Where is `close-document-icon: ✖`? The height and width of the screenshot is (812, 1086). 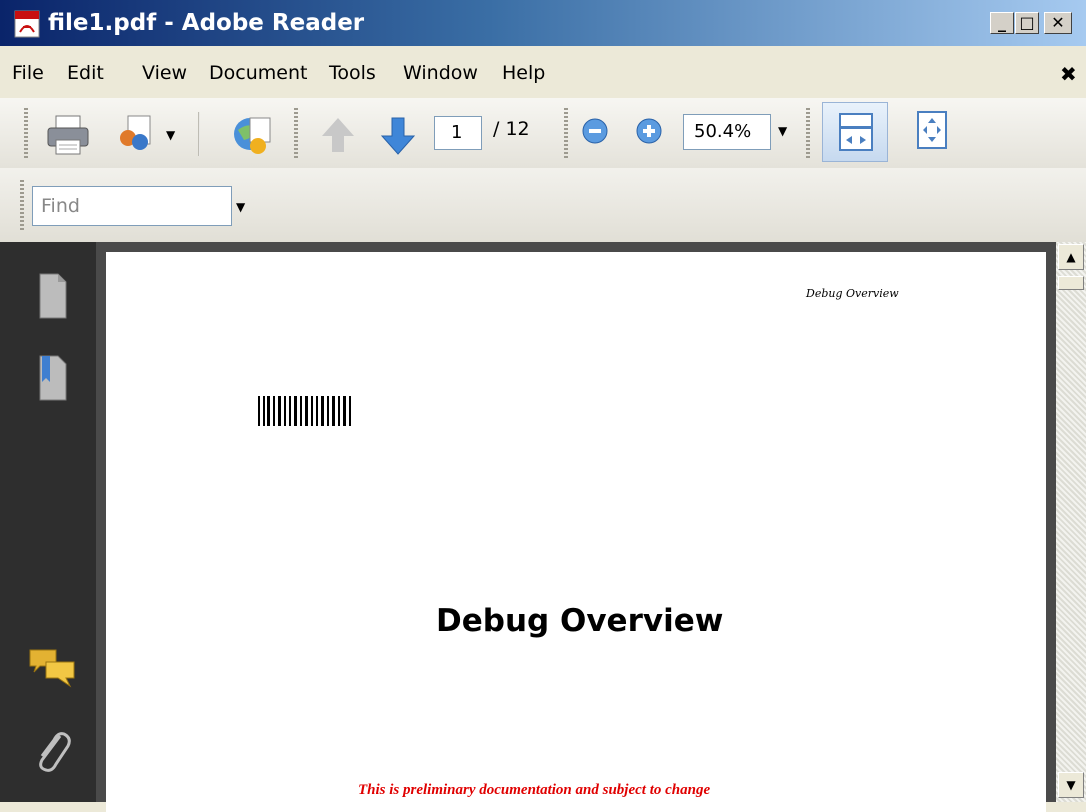 close-document-icon: ✖ is located at coordinates (1068, 74).